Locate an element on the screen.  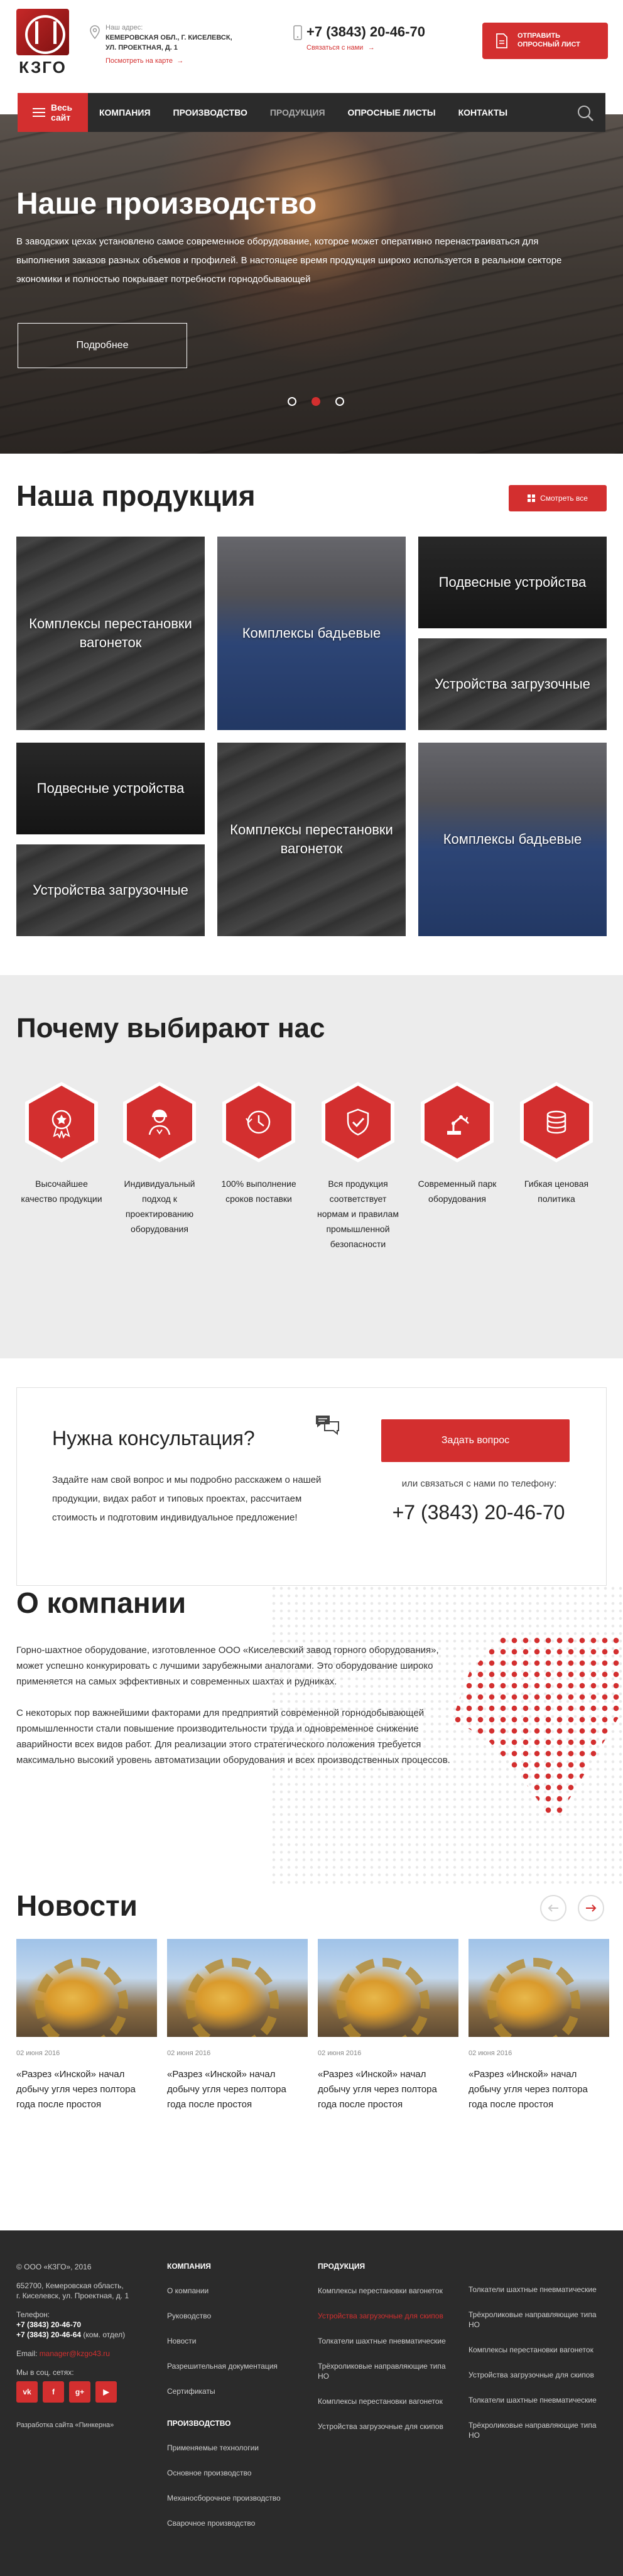
footer-link-active: Устройства загрузочные для скипов is located at coordinates (384, 2316).